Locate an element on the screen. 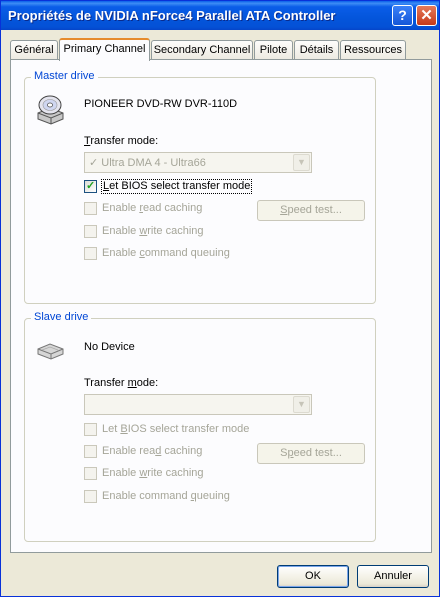 The image size is (440, 597). master-device-name: PIONEER DVD-RW DVR-110D is located at coordinates (161, 104).